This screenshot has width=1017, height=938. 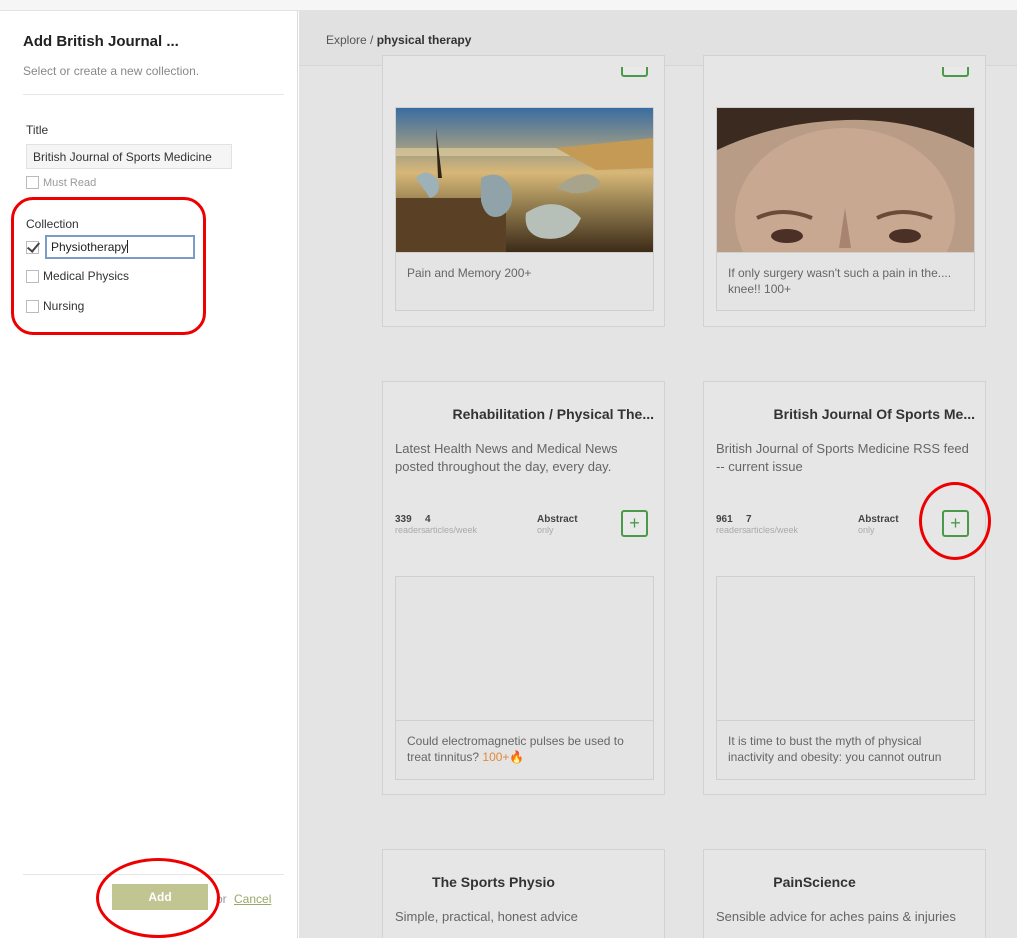 I want to click on annotation-follow-highlight, so click(x=955, y=521).